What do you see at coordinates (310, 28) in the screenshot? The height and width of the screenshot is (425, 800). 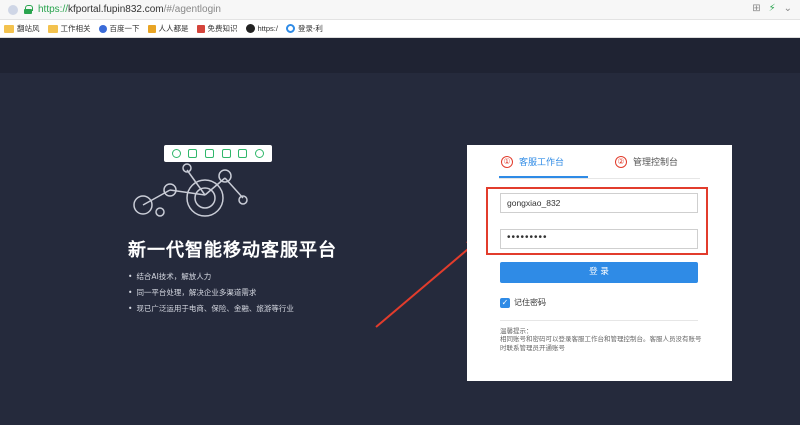 I see `bookmark-label: 登录-利` at bounding box center [310, 28].